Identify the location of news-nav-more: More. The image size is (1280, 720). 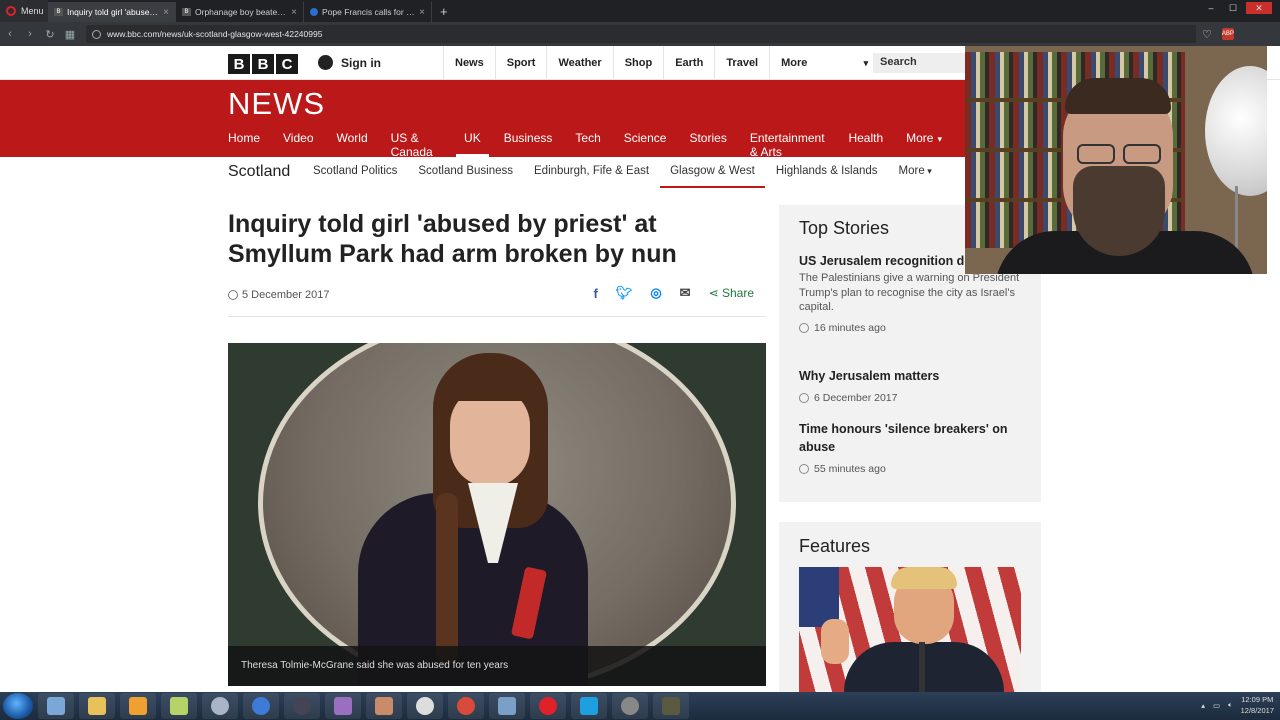
(924, 144).